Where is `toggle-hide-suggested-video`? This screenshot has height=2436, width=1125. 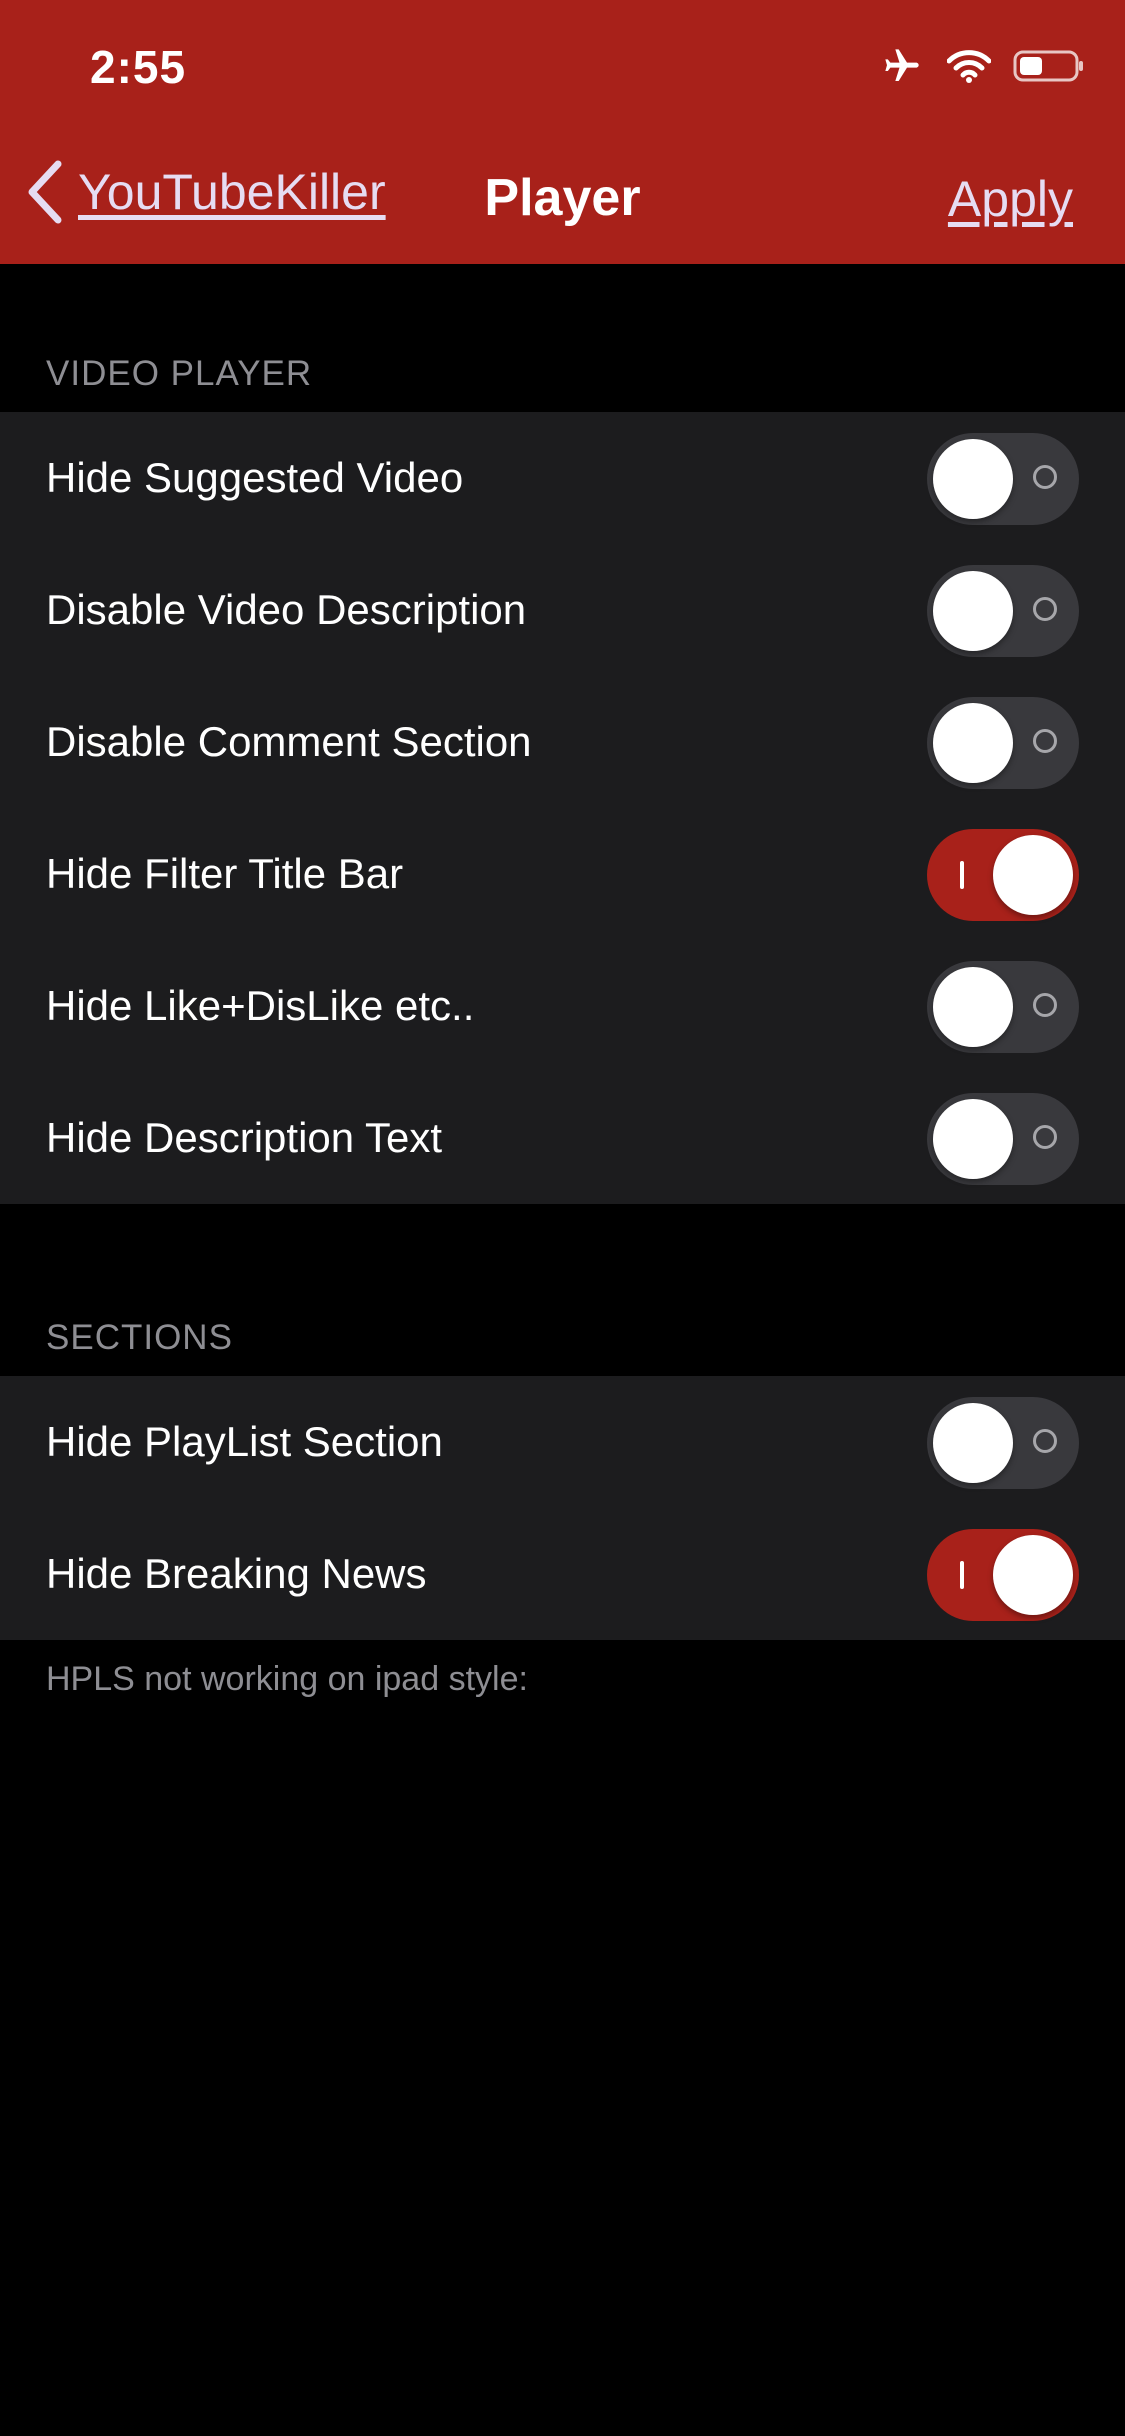
toggle-hide-suggested-video is located at coordinates (1003, 479).